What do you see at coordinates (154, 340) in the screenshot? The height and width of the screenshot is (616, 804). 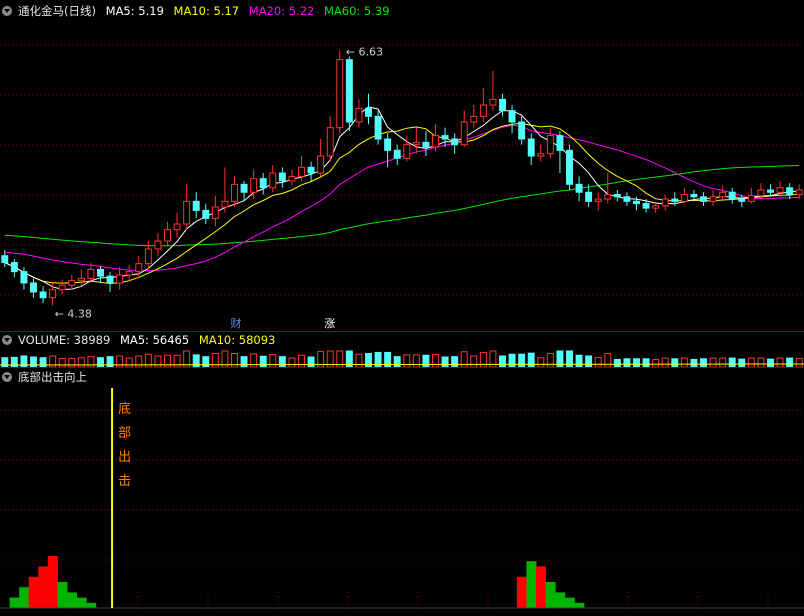 I see `volume-ma5-label: MA5: 56465` at bounding box center [154, 340].